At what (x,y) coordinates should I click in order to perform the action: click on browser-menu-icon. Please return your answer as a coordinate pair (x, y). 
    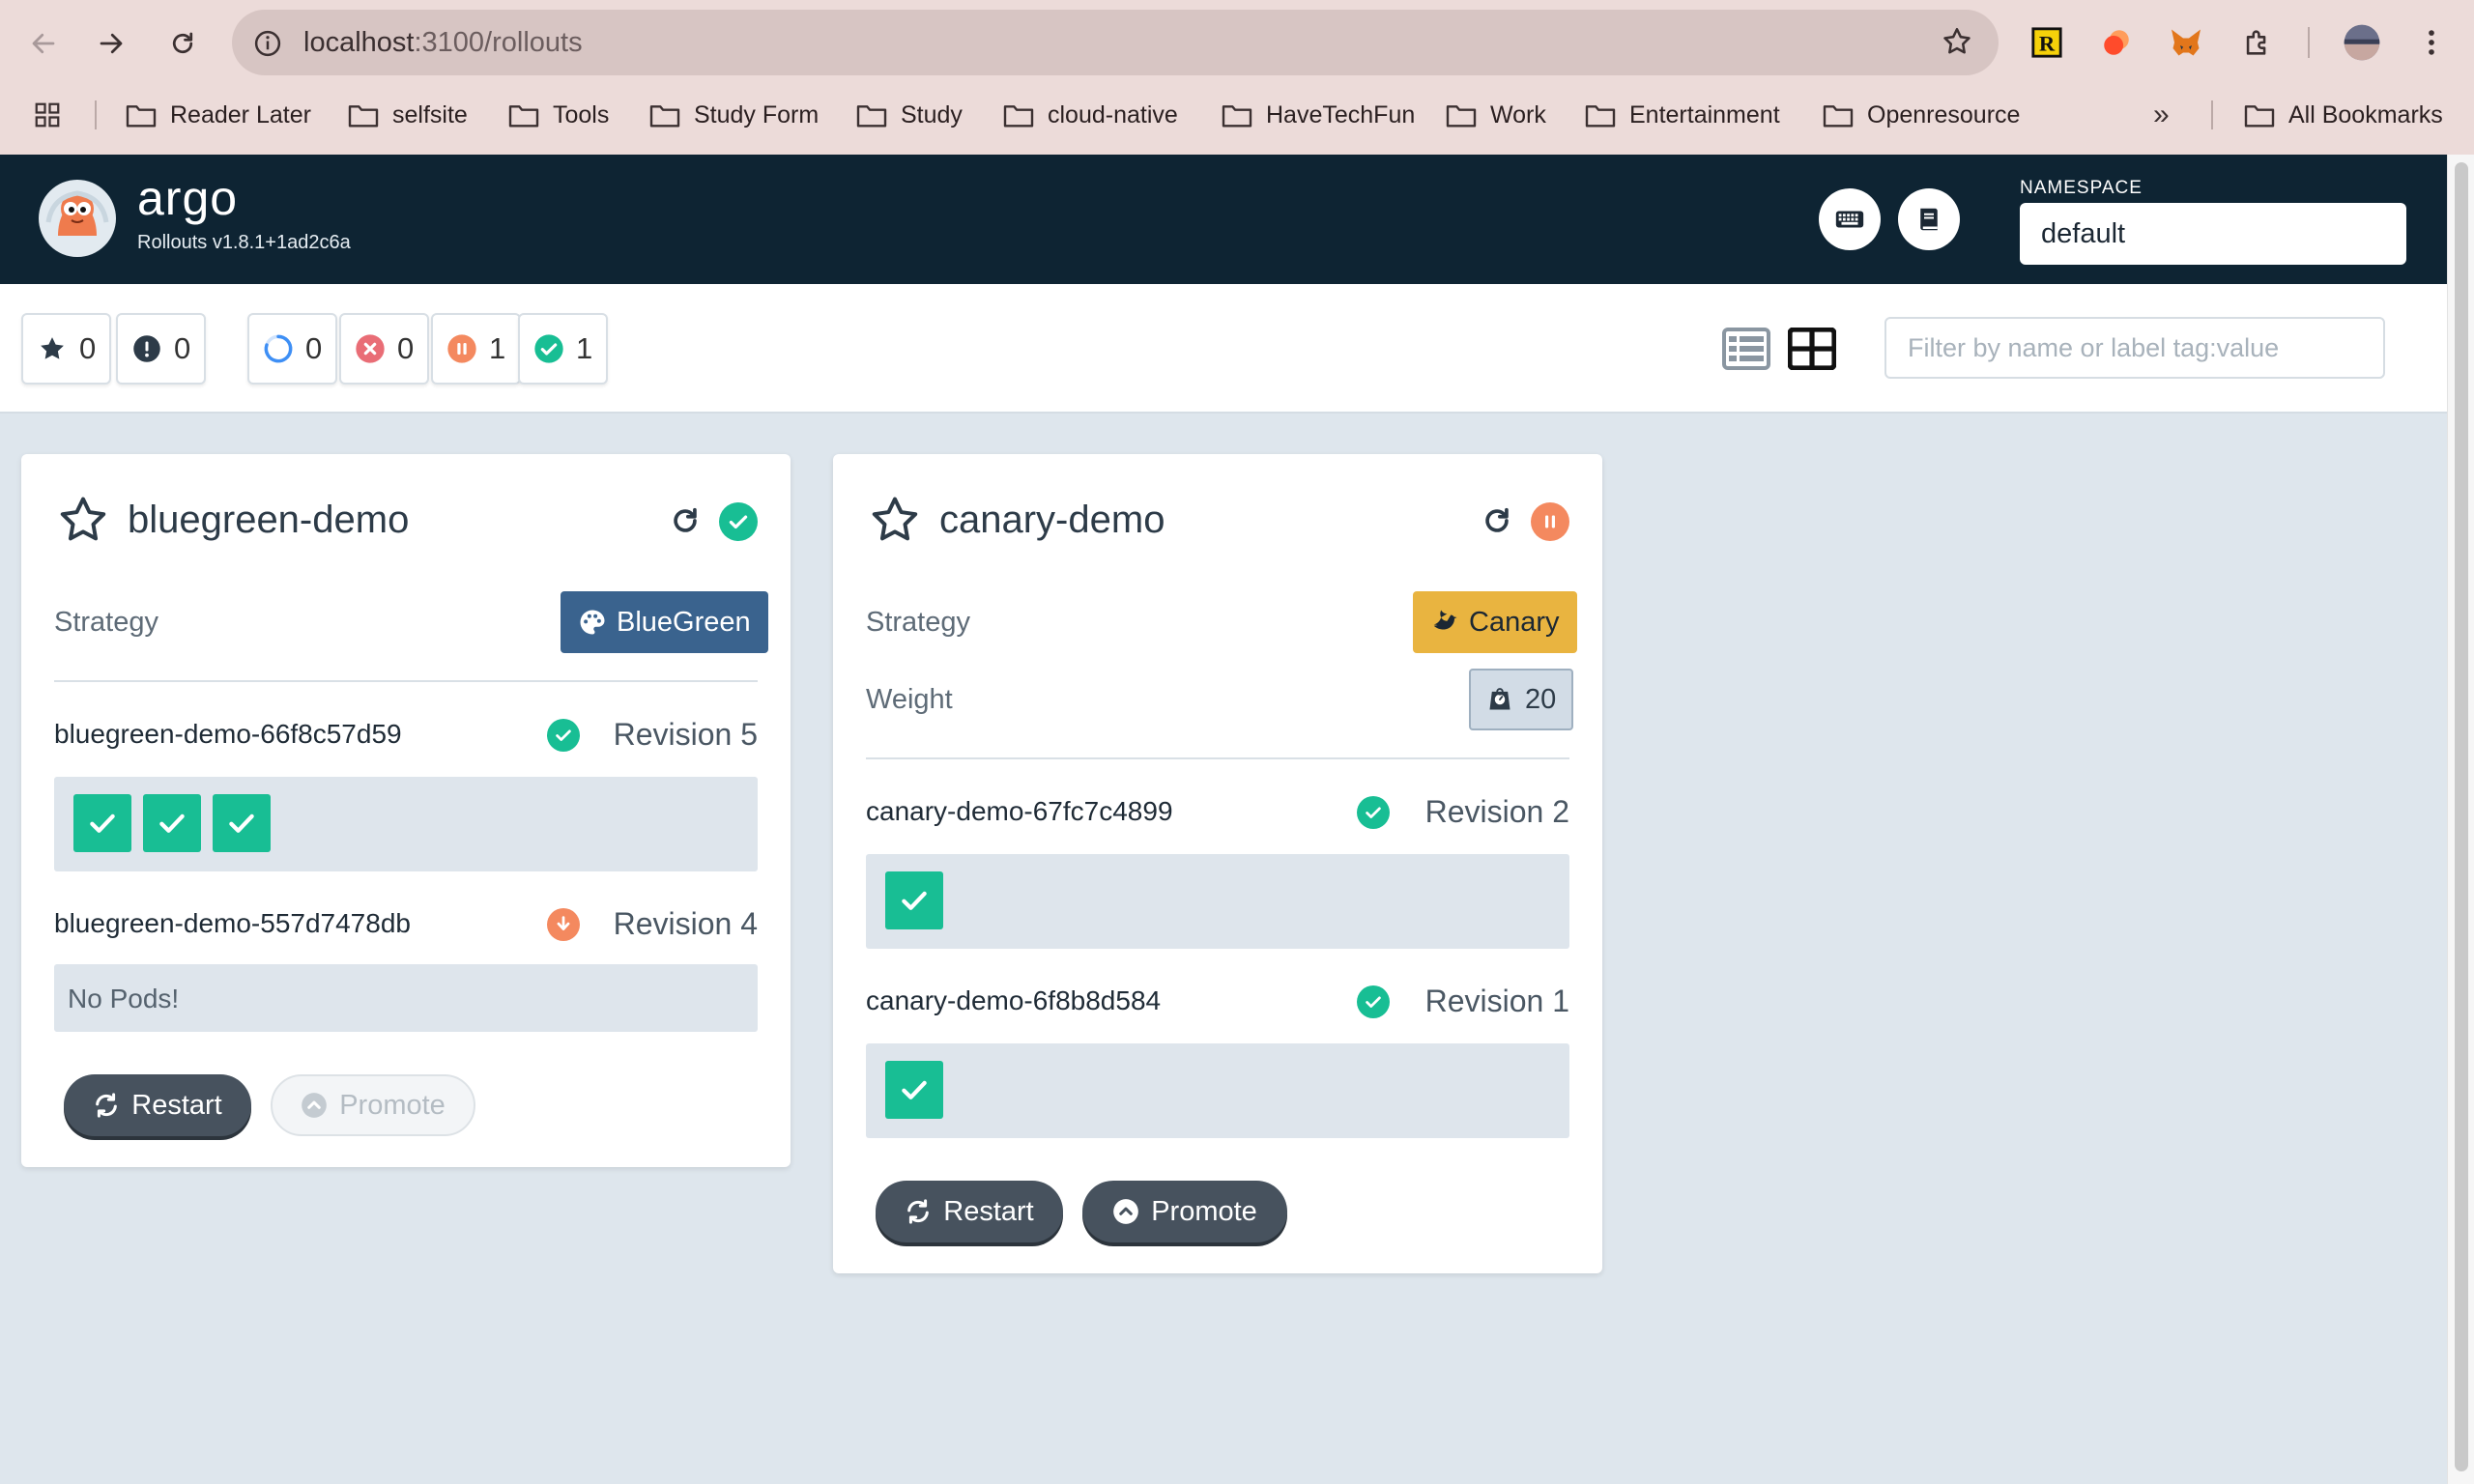
    Looking at the image, I should click on (2432, 42).